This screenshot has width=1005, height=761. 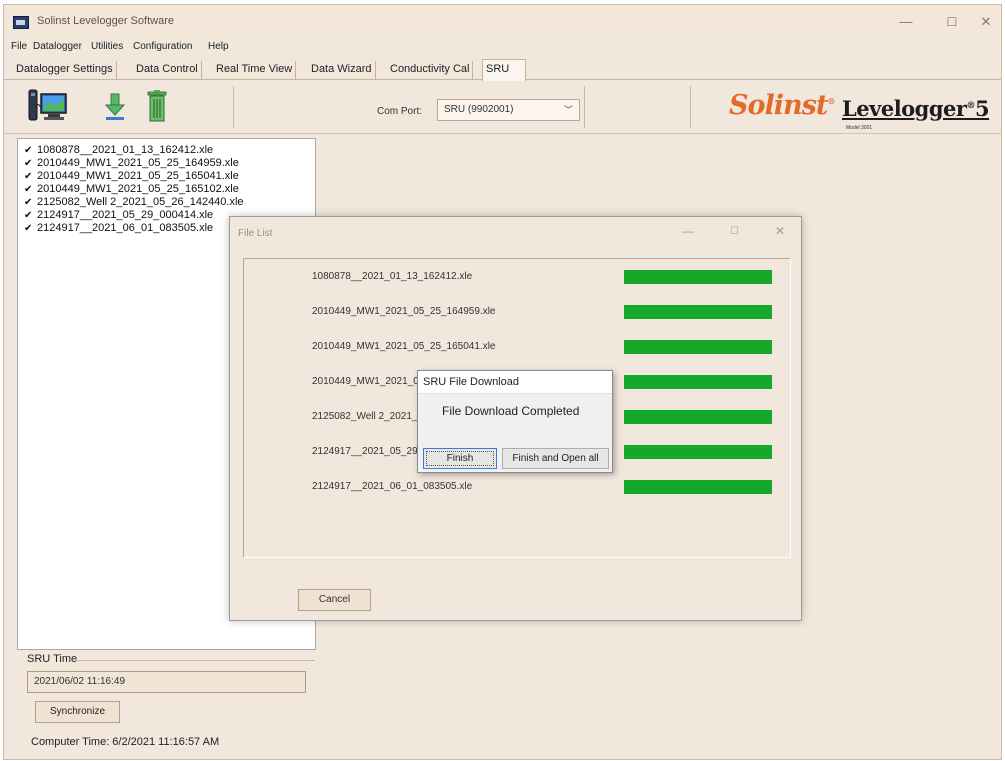 I want to click on com-port-label: Com Port:, so click(x=400, y=111).